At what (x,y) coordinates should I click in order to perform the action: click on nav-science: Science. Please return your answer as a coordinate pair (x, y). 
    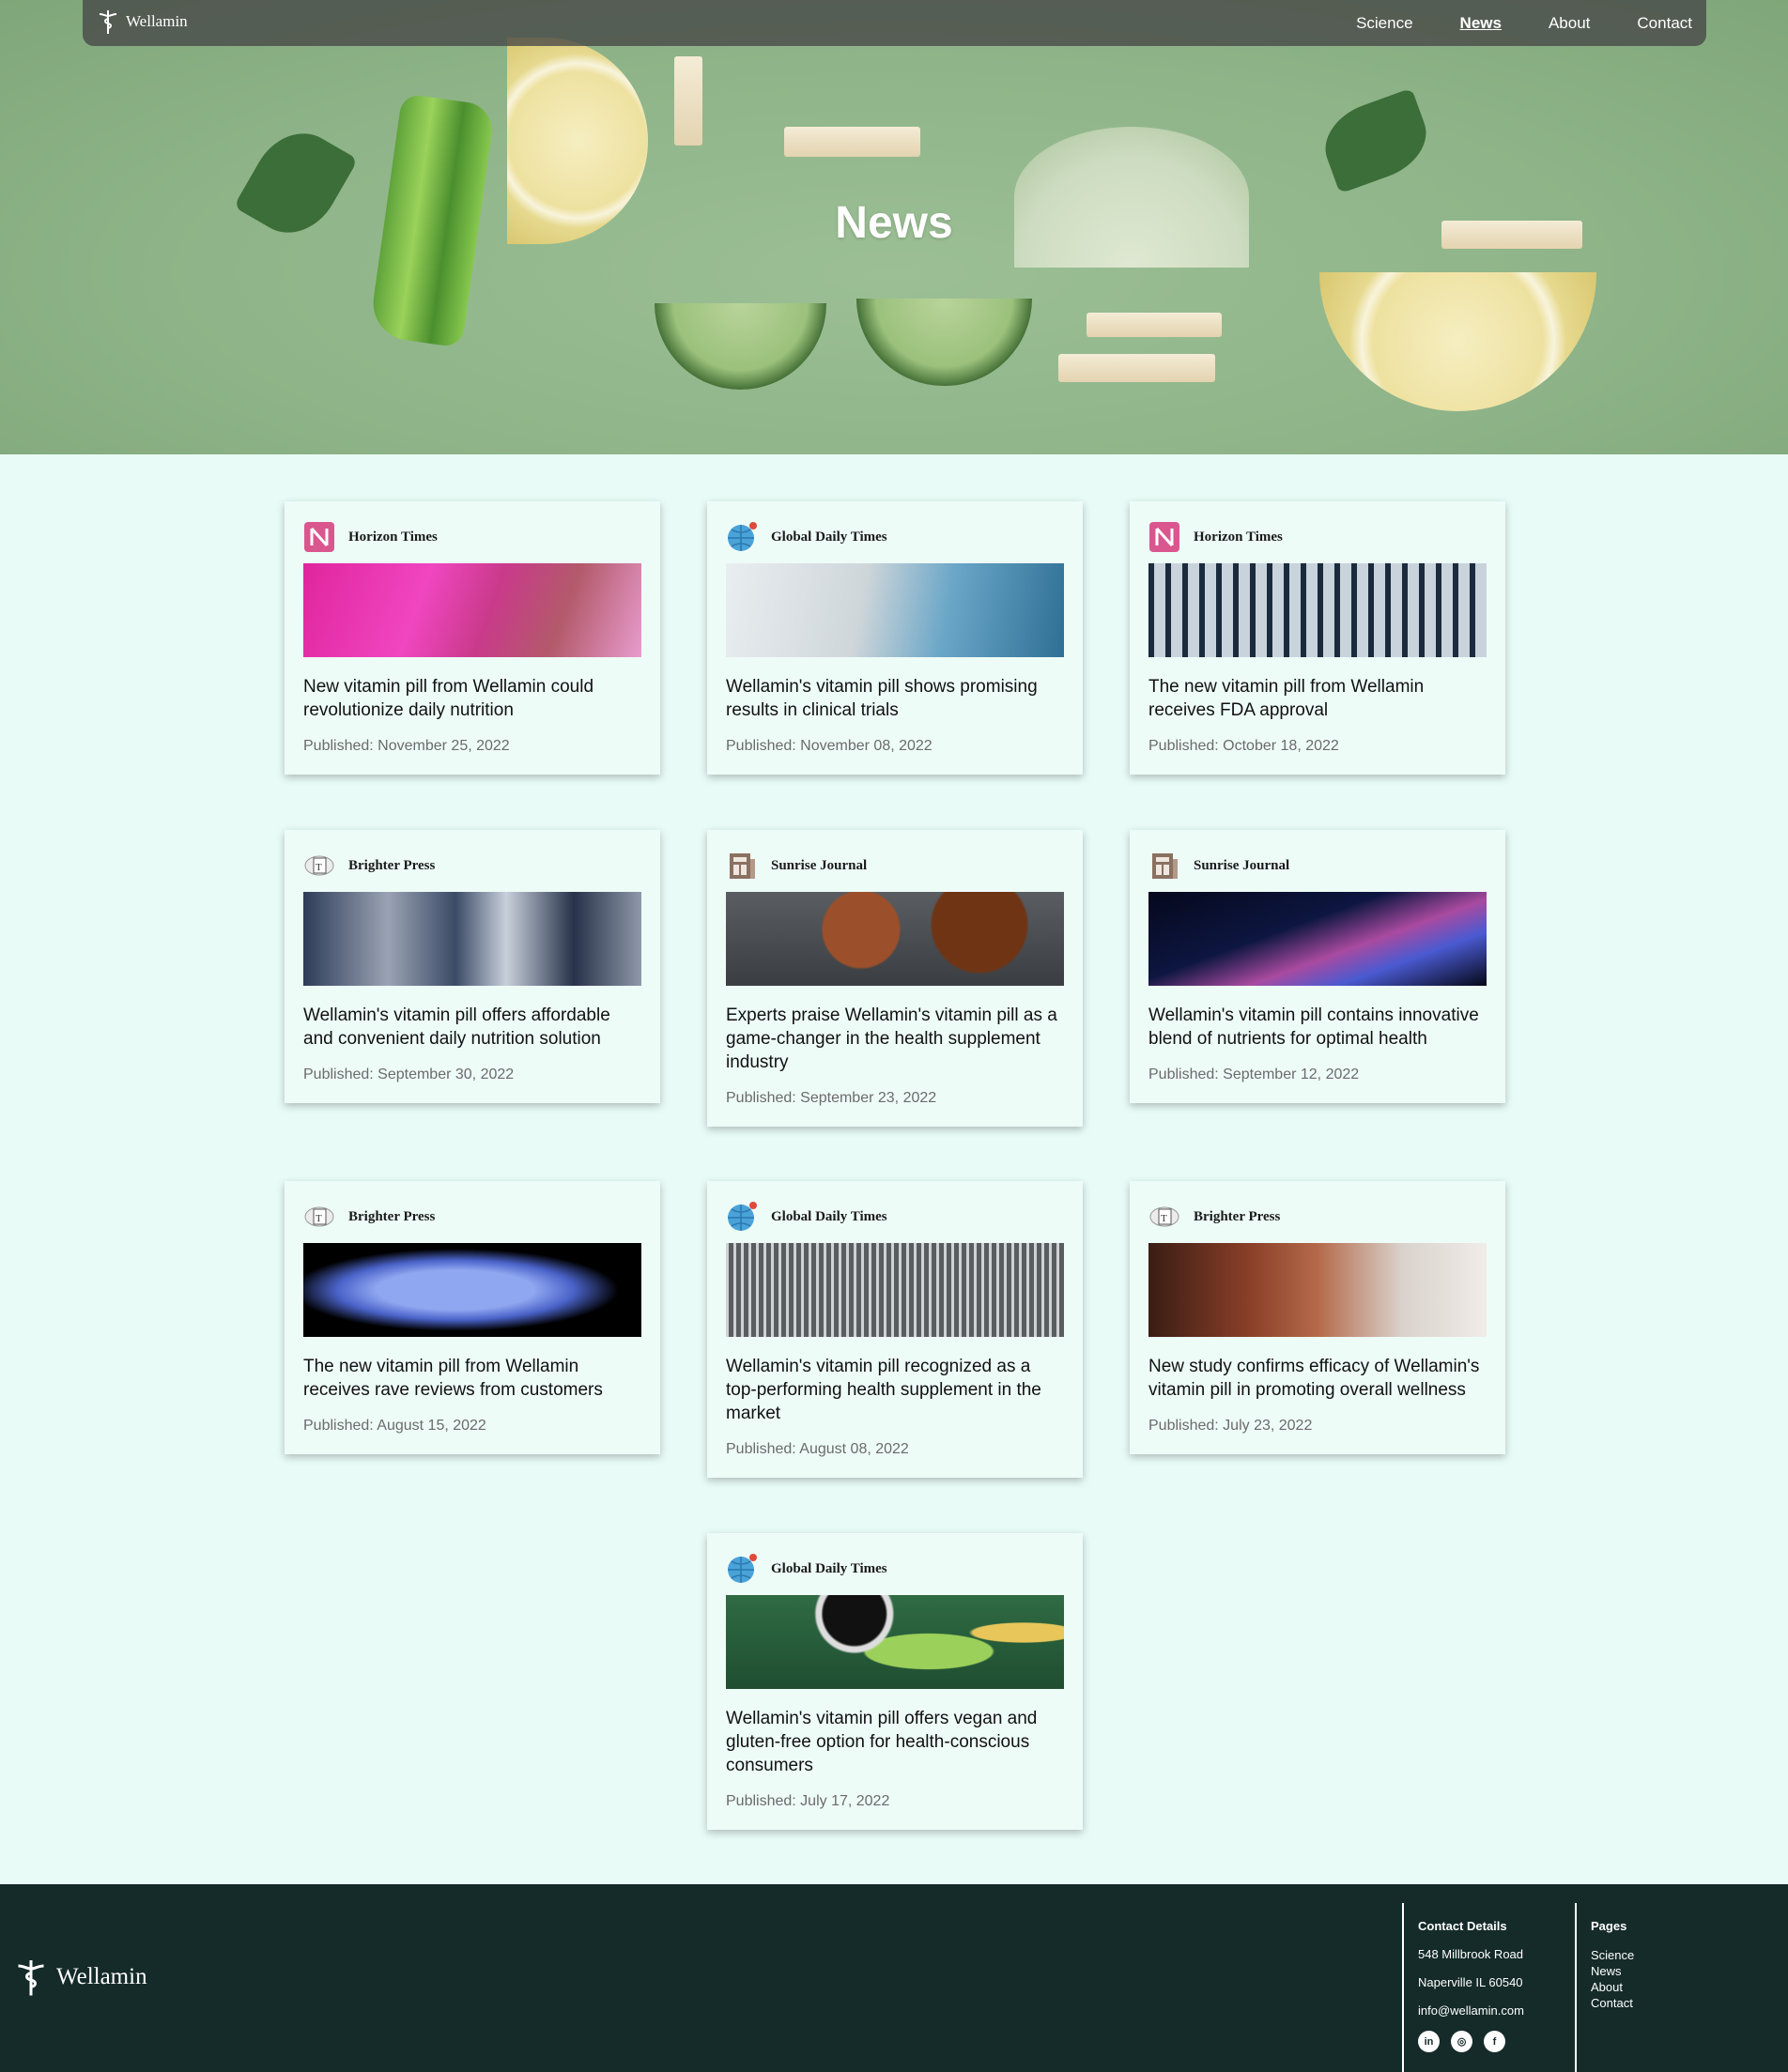
    Looking at the image, I should click on (1384, 24).